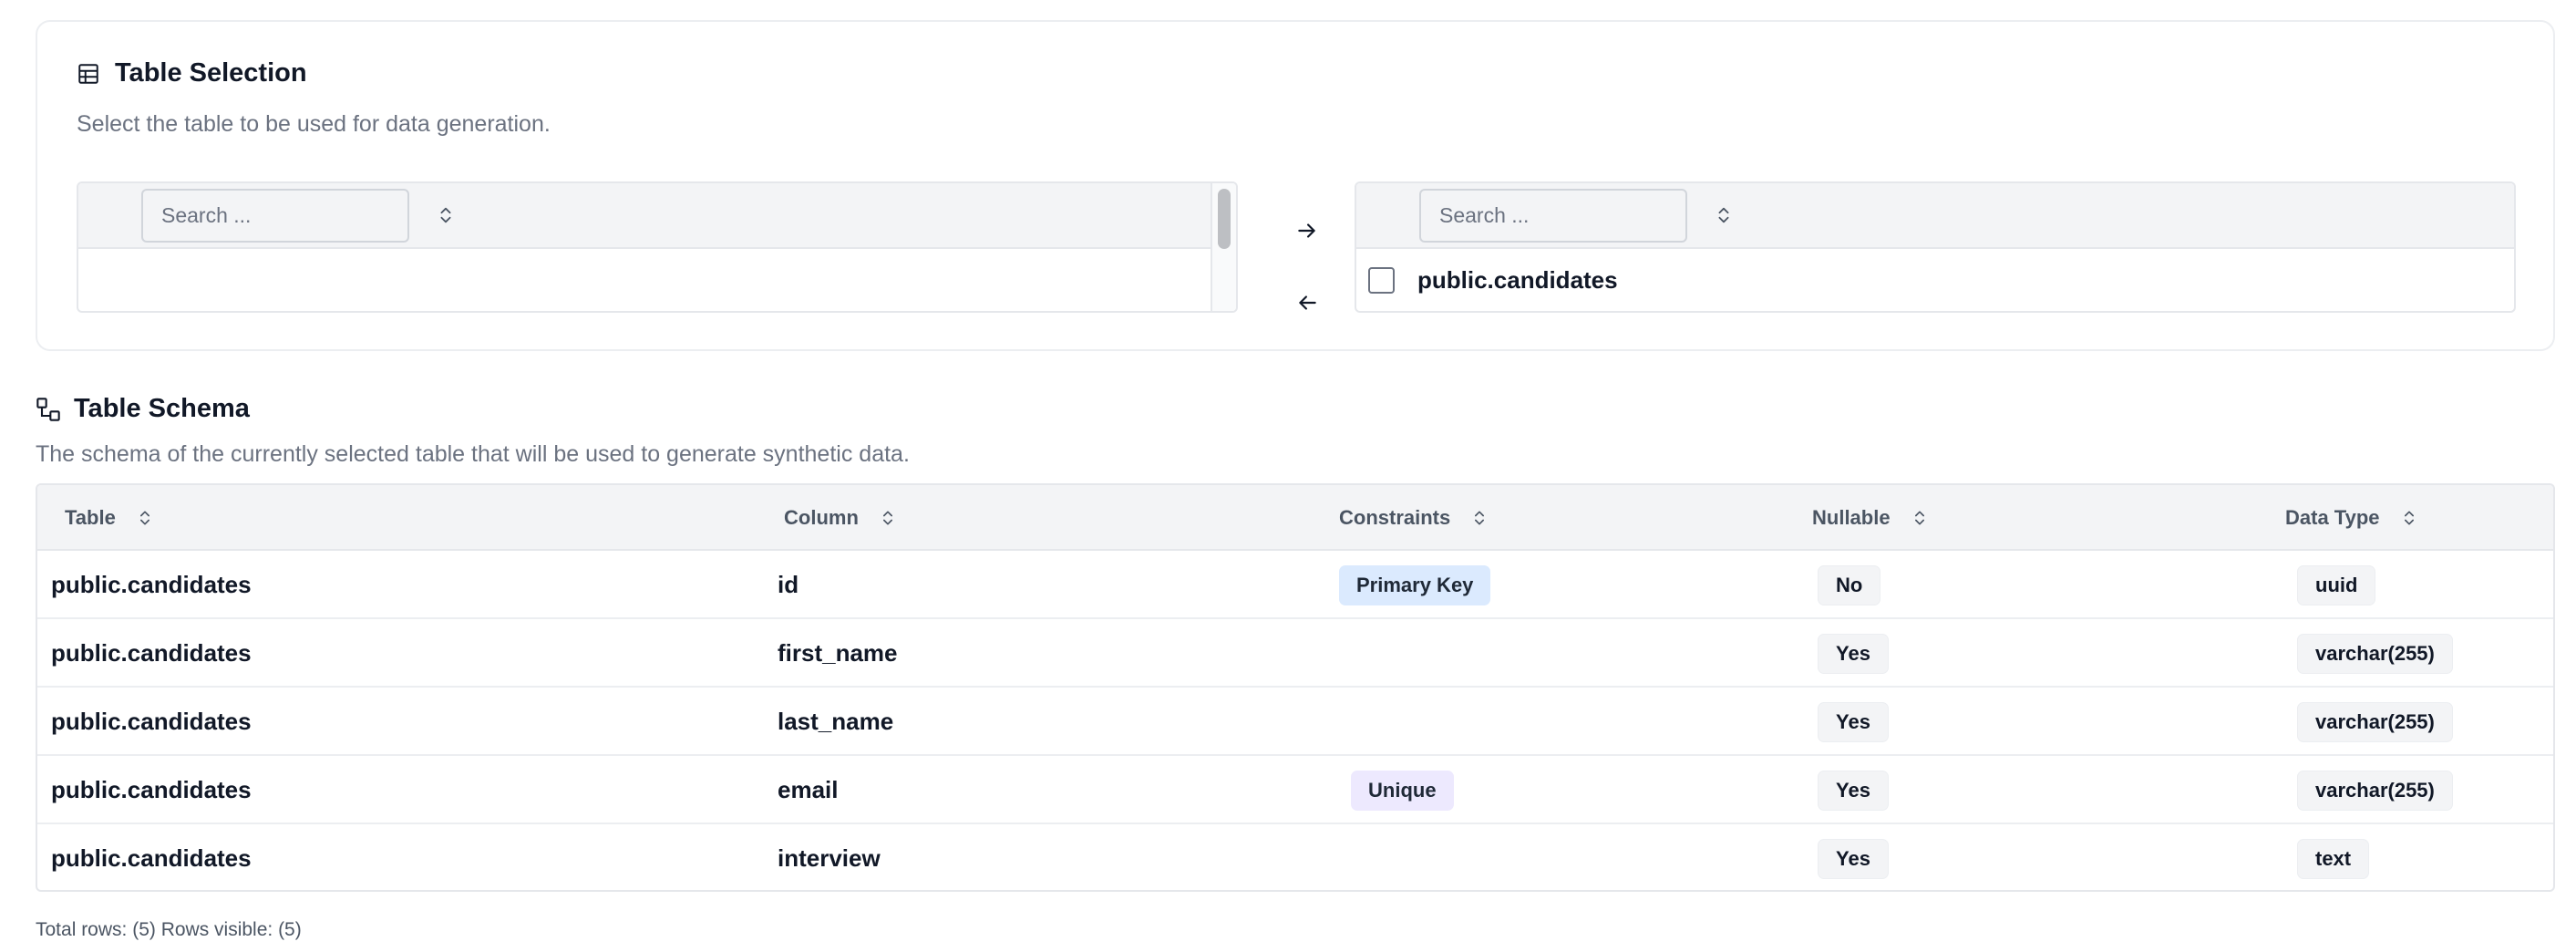 This screenshot has width=2576, height=952. I want to click on selected-tables-header, so click(1935, 216).